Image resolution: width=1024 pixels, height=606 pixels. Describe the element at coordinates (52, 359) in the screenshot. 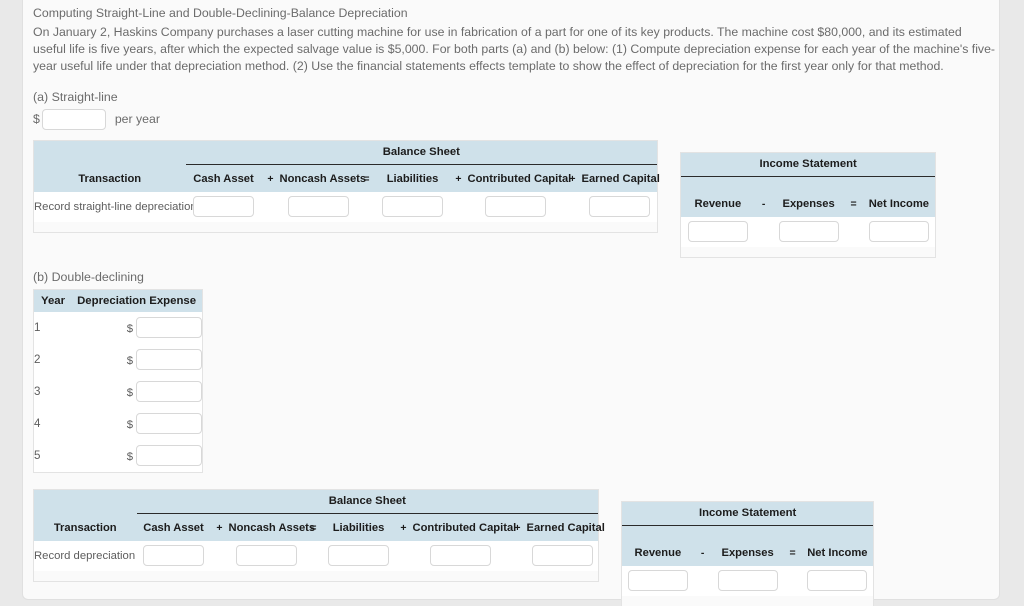

I see `year-value-2: 2` at that location.